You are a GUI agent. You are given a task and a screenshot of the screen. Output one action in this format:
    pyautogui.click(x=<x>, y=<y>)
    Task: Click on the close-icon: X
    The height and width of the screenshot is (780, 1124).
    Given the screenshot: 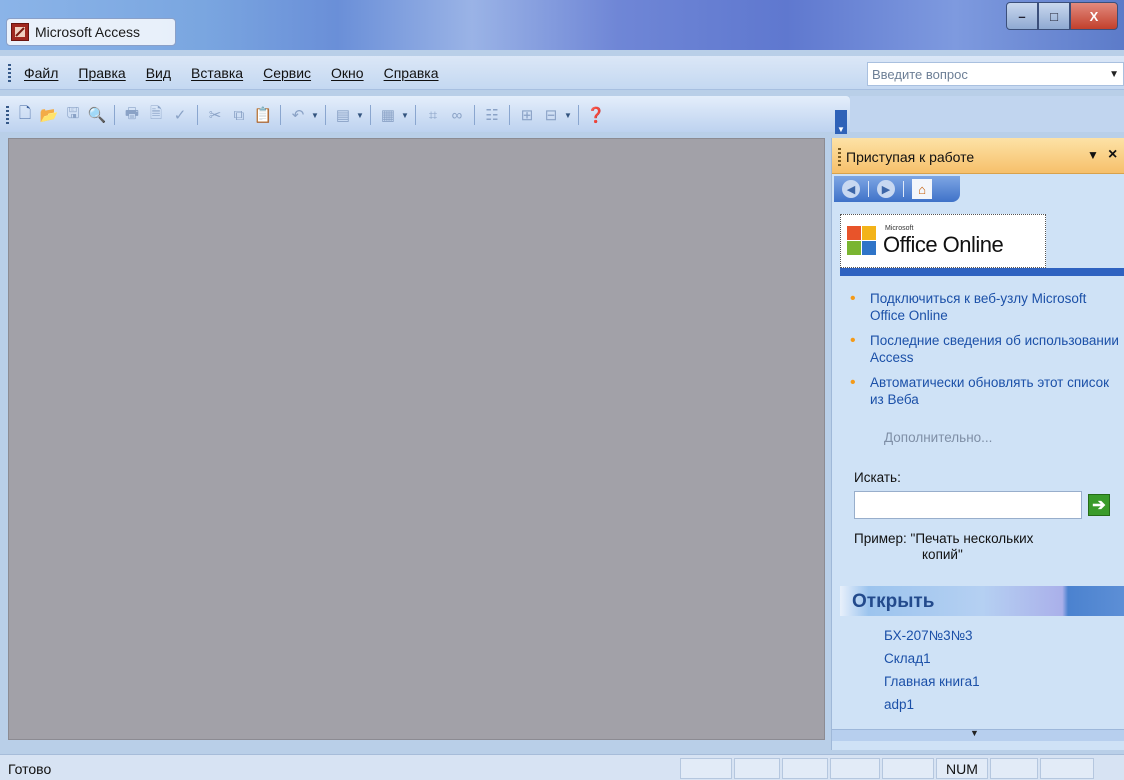 What is the action you would take?
    pyautogui.click(x=1094, y=16)
    